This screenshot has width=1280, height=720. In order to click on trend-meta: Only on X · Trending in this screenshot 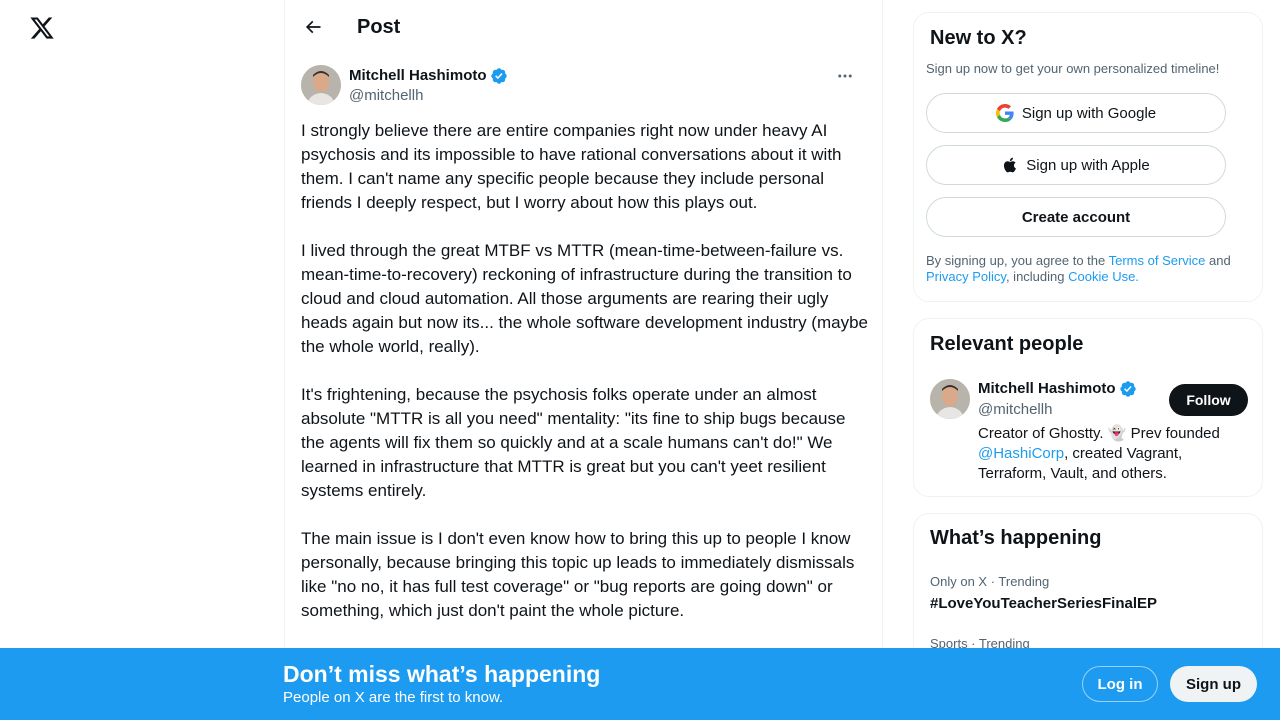, I will do `click(990, 581)`.